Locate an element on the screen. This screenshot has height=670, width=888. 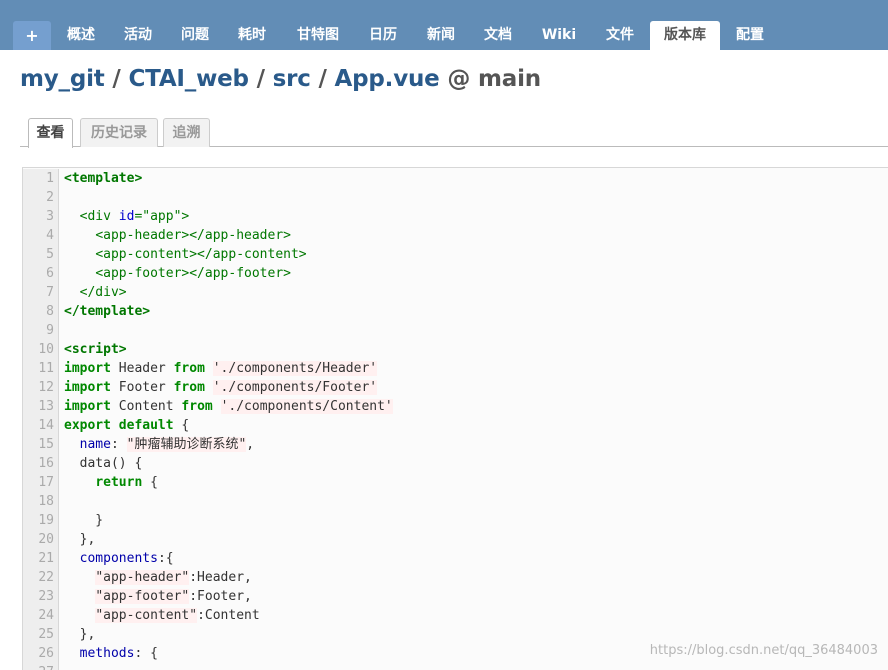
tab-settings: 配置 is located at coordinates (750, 35).